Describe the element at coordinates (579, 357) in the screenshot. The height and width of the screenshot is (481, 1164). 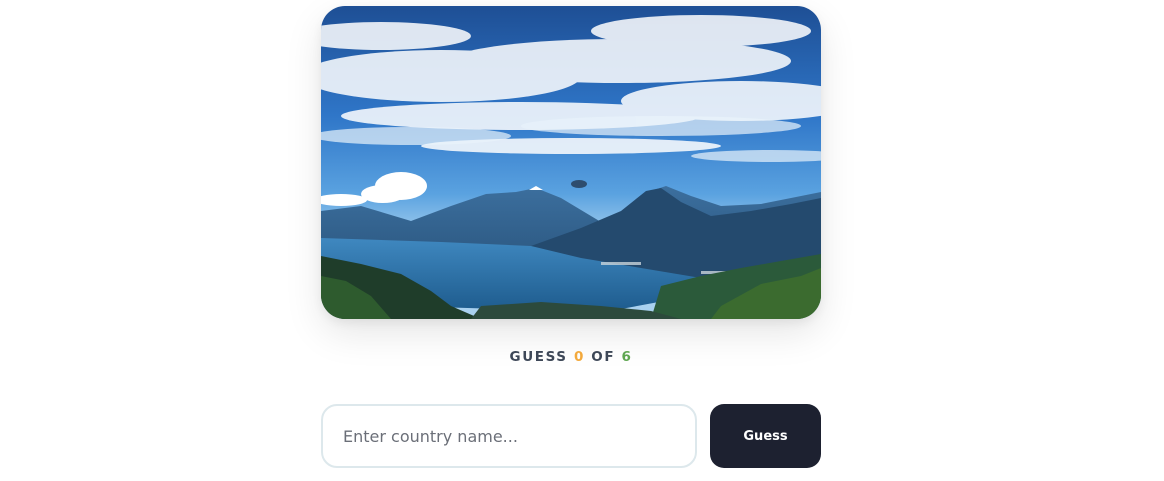
I see `counter-current: 0` at that location.